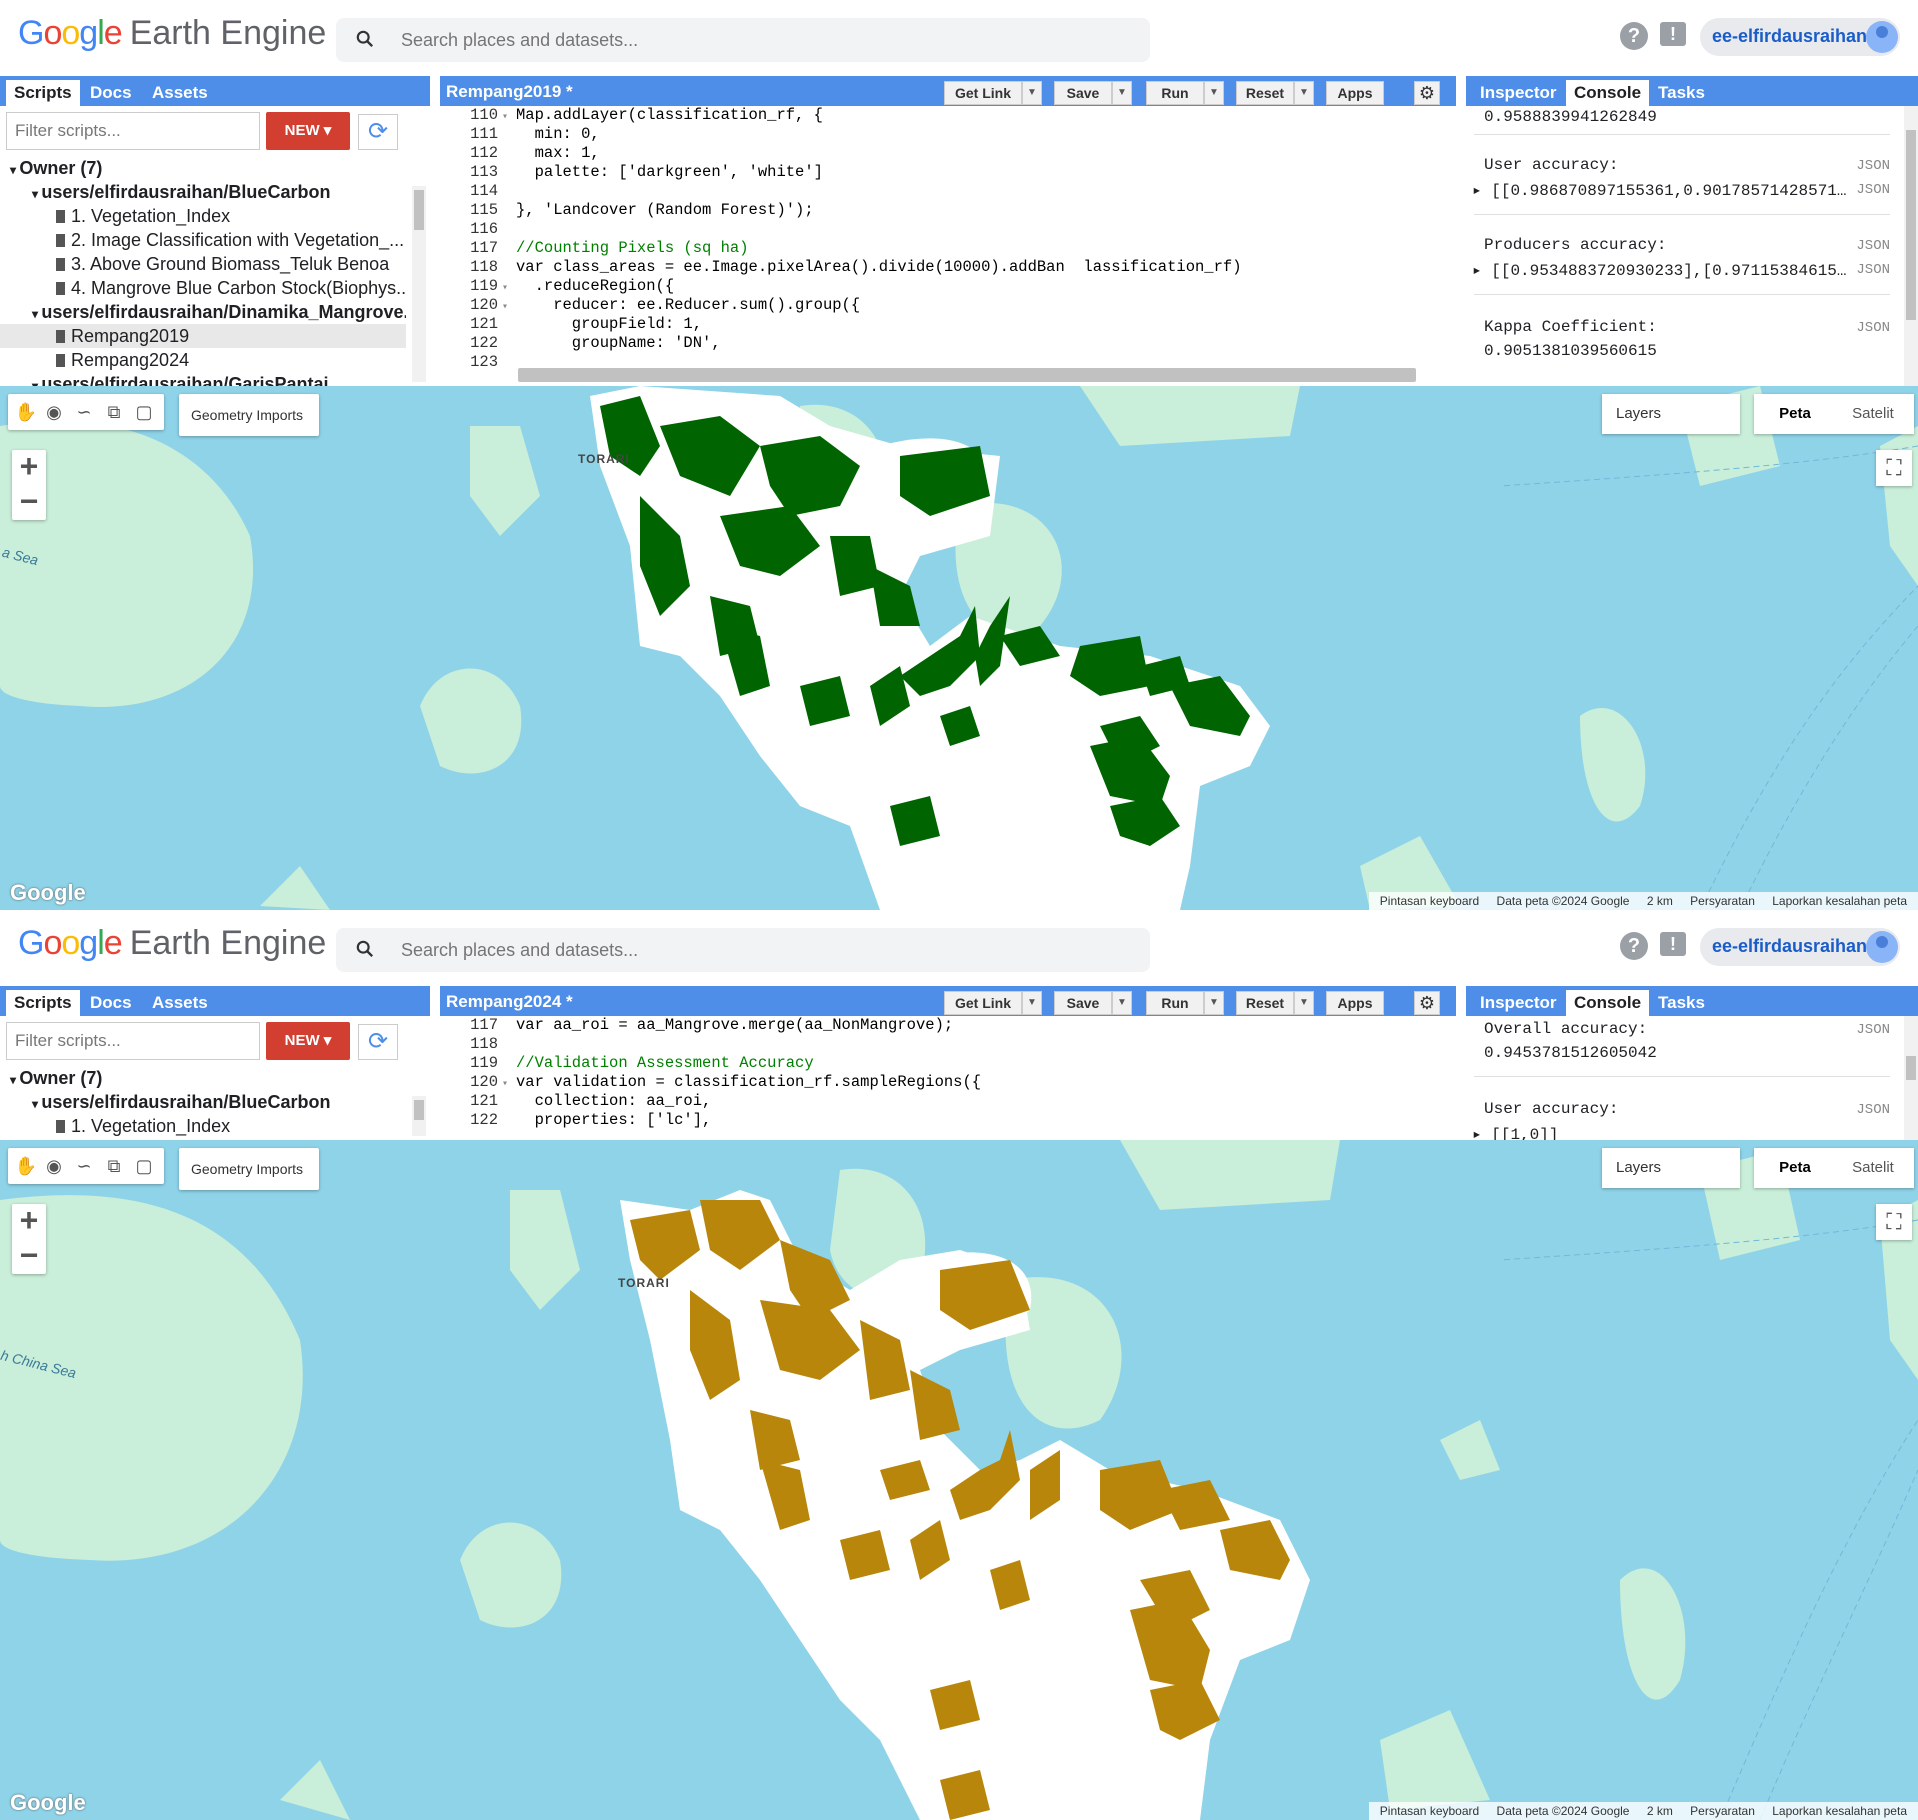 The image size is (1918, 1820). Describe the element at coordinates (172, 33) in the screenshot. I see `earth-engine-logo: Google Earth Engine` at that location.